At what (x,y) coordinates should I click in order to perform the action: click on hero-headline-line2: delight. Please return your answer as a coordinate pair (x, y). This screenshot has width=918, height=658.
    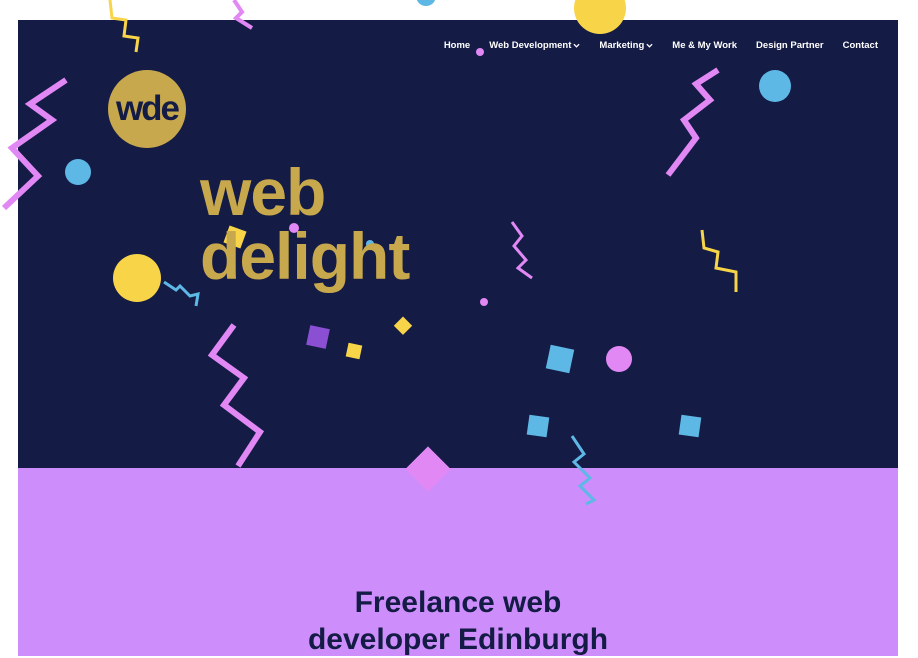
    Looking at the image, I should click on (305, 256).